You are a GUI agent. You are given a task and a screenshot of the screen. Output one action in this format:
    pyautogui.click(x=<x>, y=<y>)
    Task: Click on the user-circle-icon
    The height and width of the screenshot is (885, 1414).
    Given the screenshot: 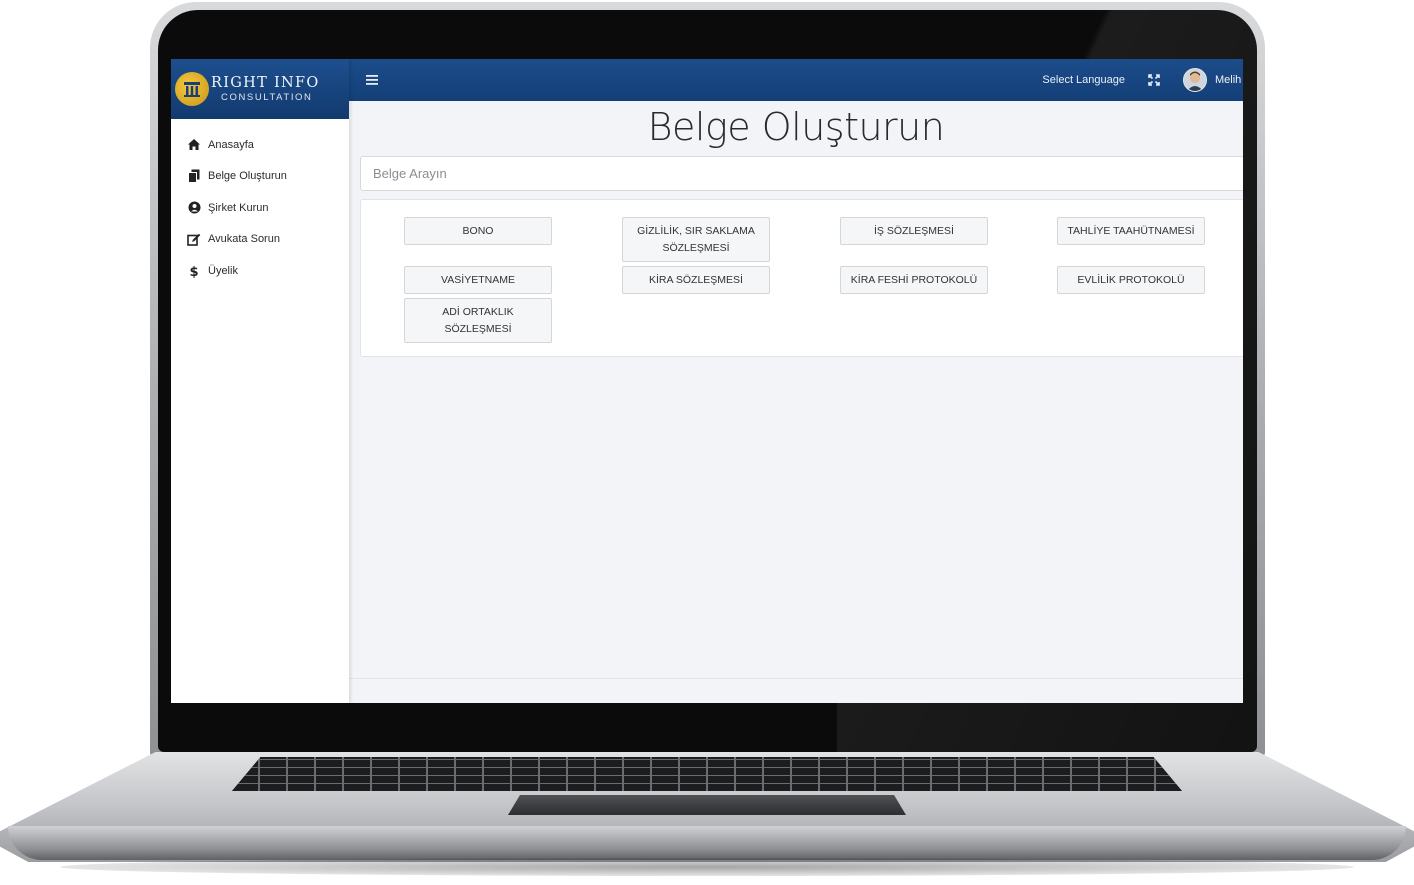 What is the action you would take?
    pyautogui.click(x=194, y=208)
    